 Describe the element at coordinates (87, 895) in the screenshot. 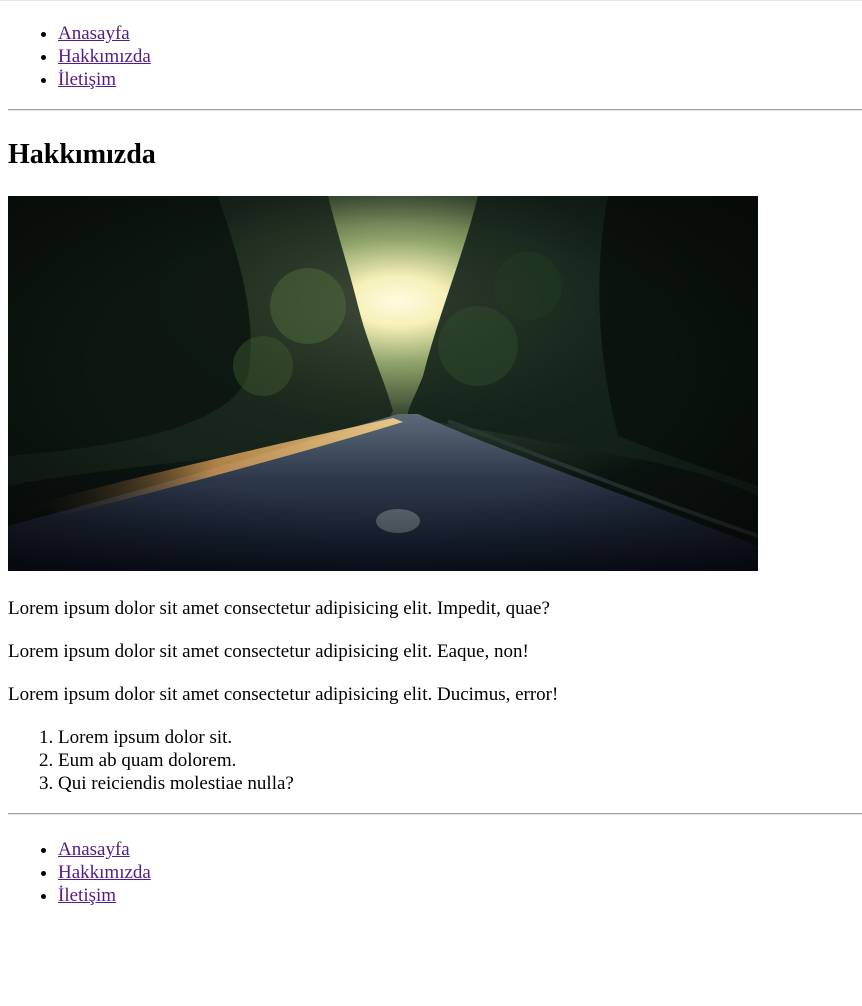

I see `footer-nav-link-contact: İletişim` at that location.